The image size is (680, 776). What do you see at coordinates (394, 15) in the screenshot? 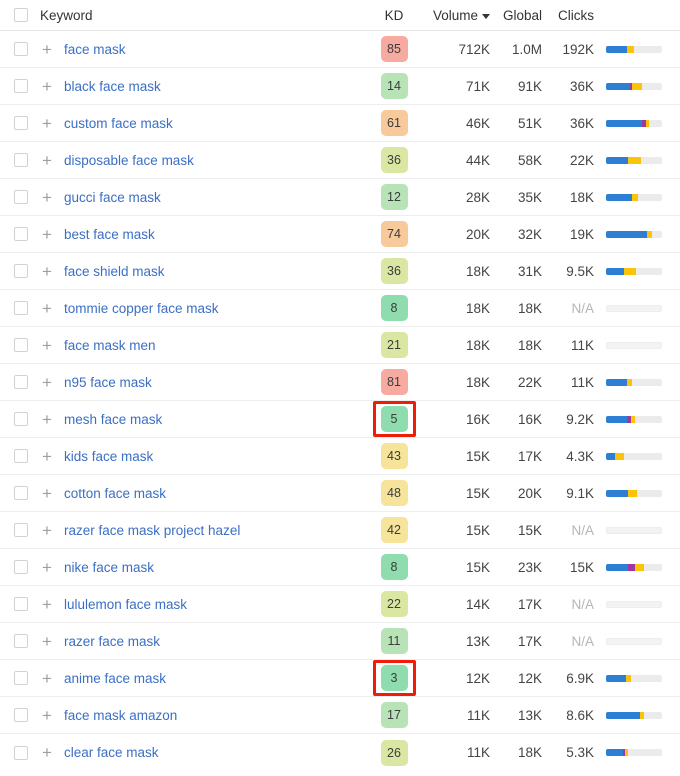
I see `column-header-kd: KD` at bounding box center [394, 15].